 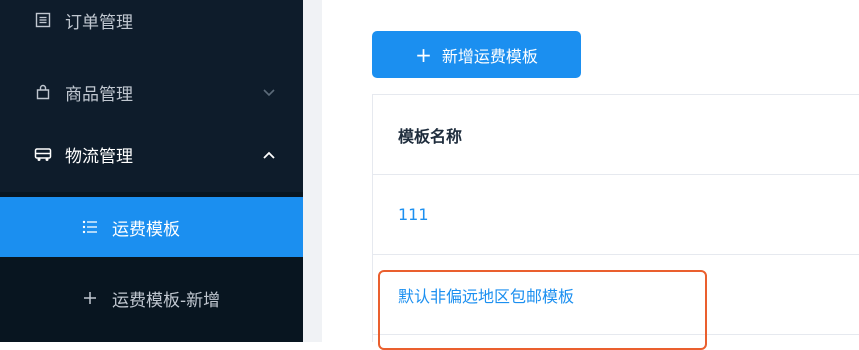 I want to click on sidebar-item-label: 商品管理, so click(x=99, y=94).